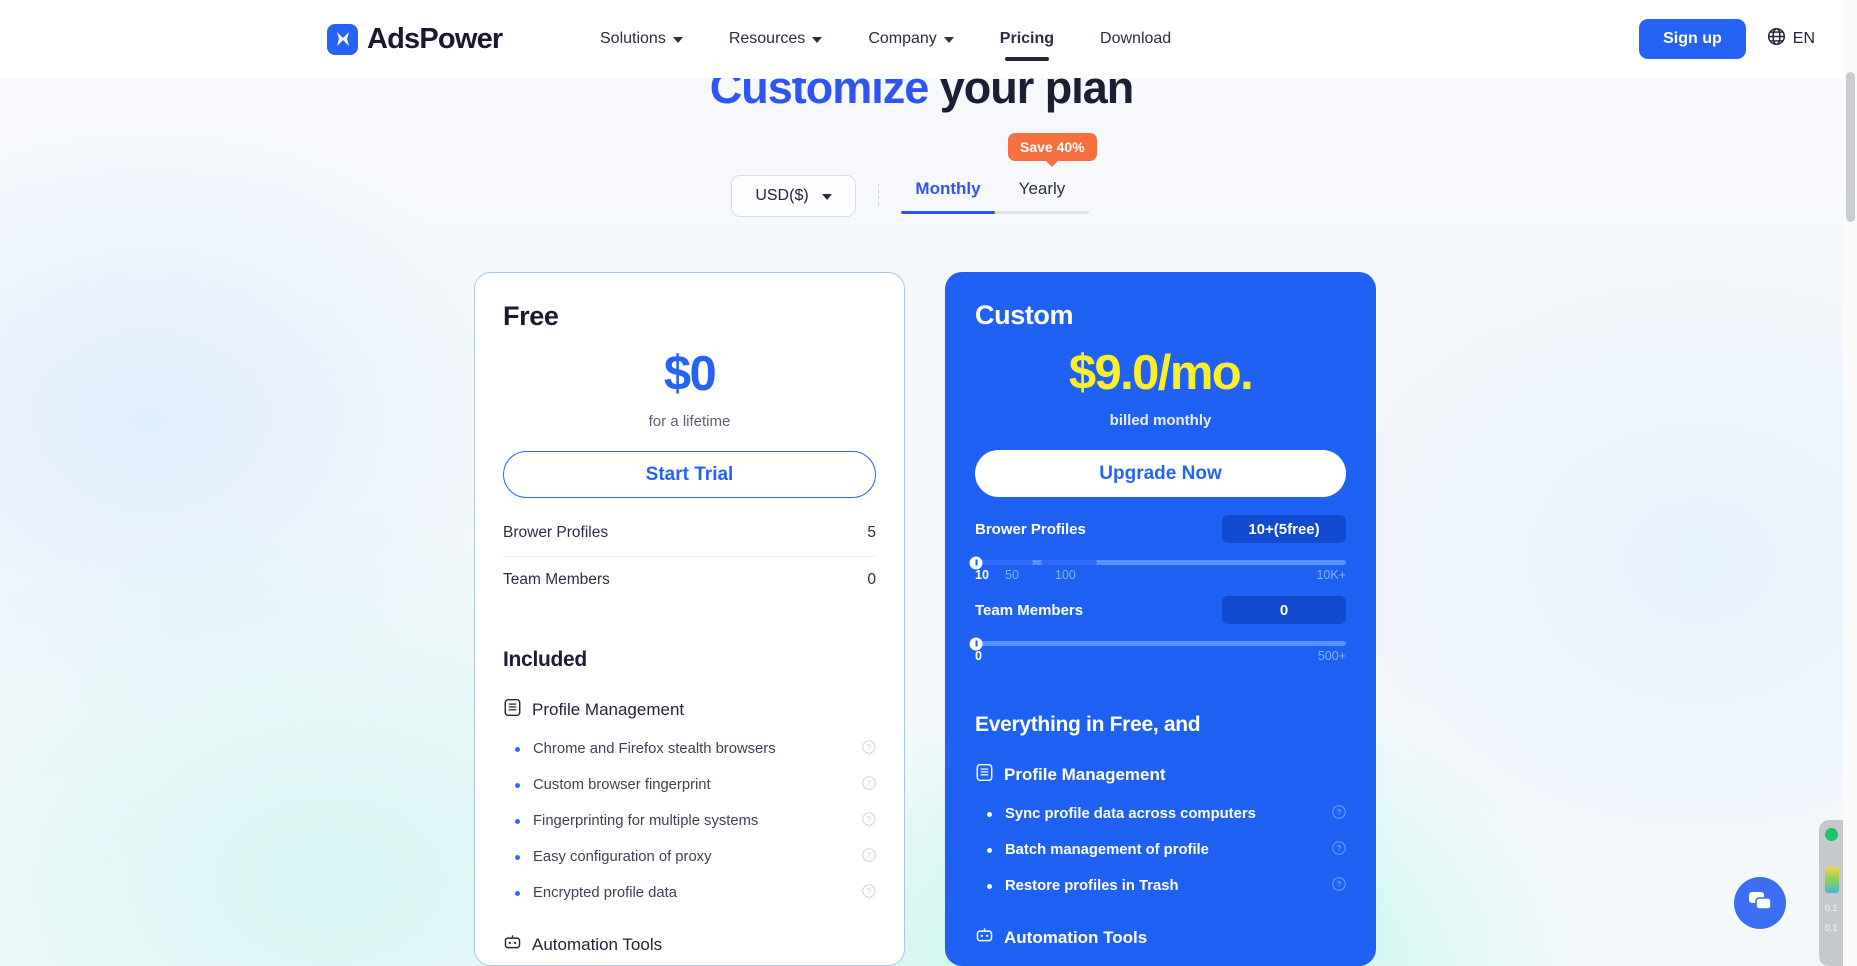  I want to click on chat-bubble-icon, so click(1760, 903).